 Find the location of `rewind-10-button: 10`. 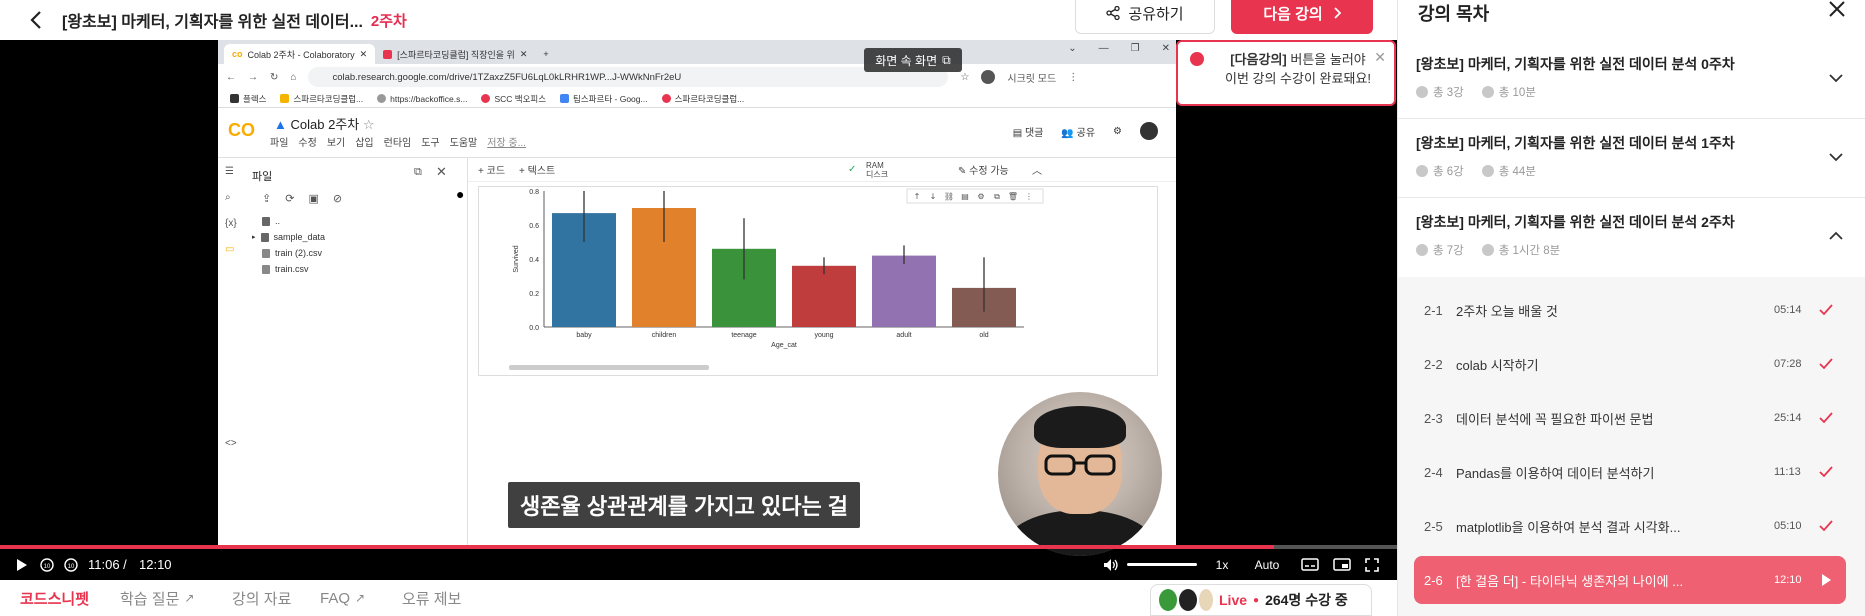

rewind-10-button: 10 is located at coordinates (47, 564).